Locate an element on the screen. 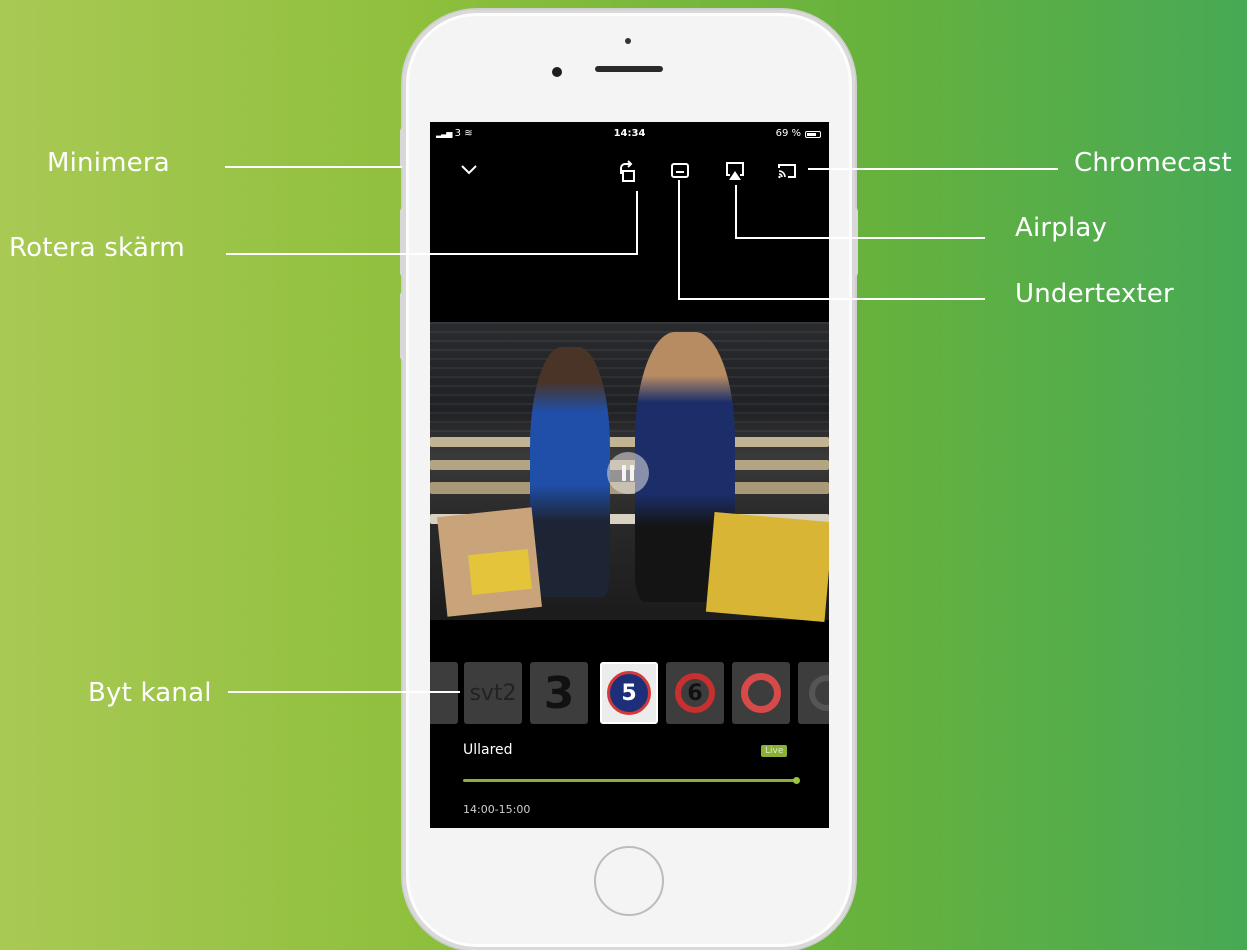 This screenshot has height=950, width=1247. chevron-down-icon is located at coordinates (469, 170).